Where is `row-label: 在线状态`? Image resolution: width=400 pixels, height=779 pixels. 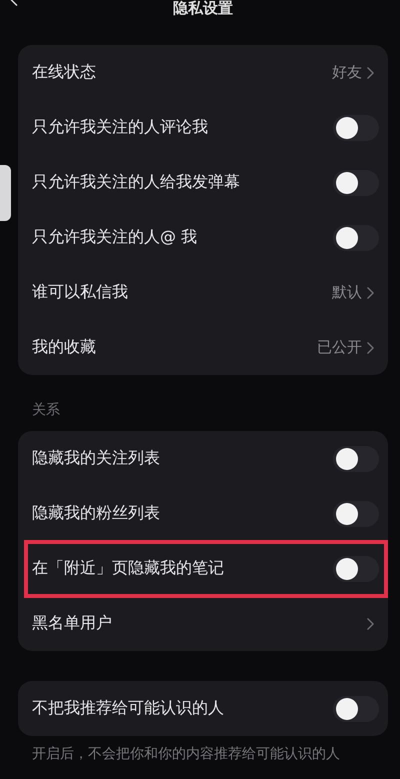
row-label: 在线状态 is located at coordinates (64, 72).